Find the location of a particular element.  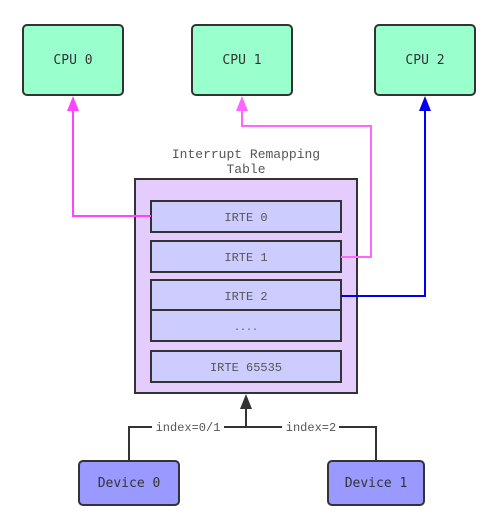

irte-2-label: IRTE 2 is located at coordinates (245, 297).